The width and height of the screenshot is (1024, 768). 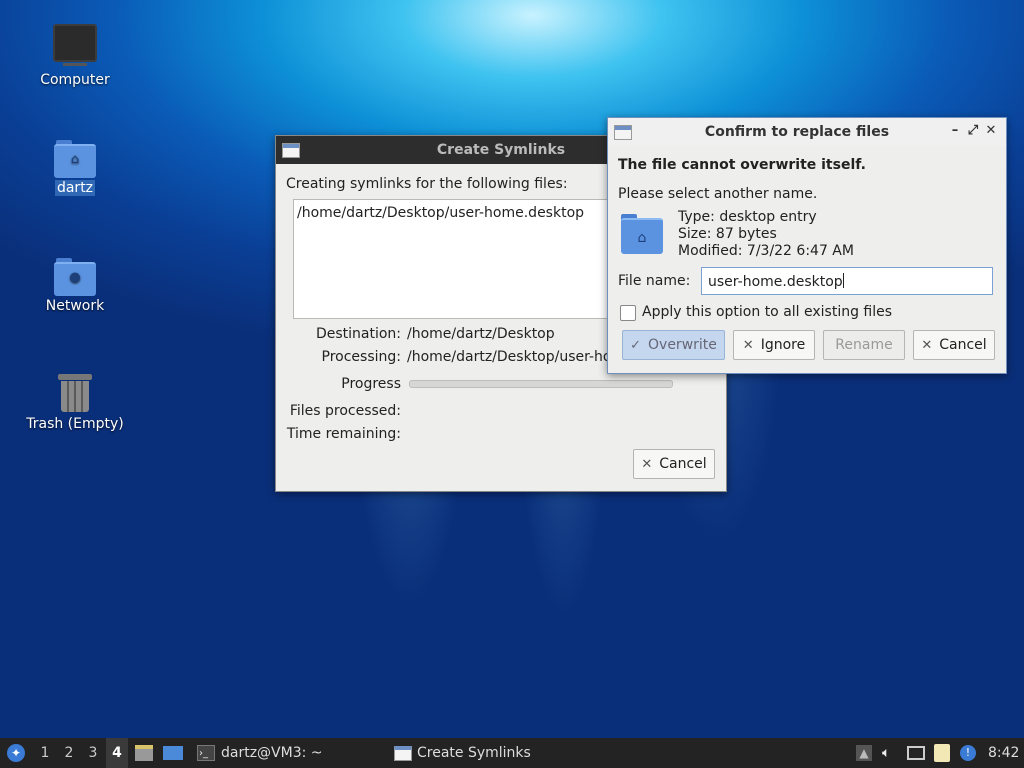 What do you see at coordinates (890, 753) in the screenshot?
I see `volume-icon: 🔈︎` at bounding box center [890, 753].